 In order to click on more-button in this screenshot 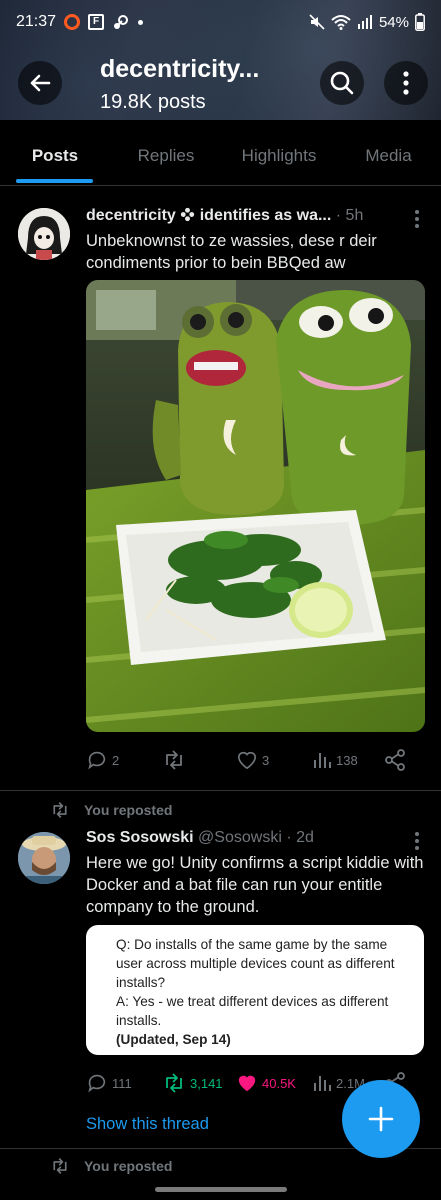, I will do `click(406, 83)`.